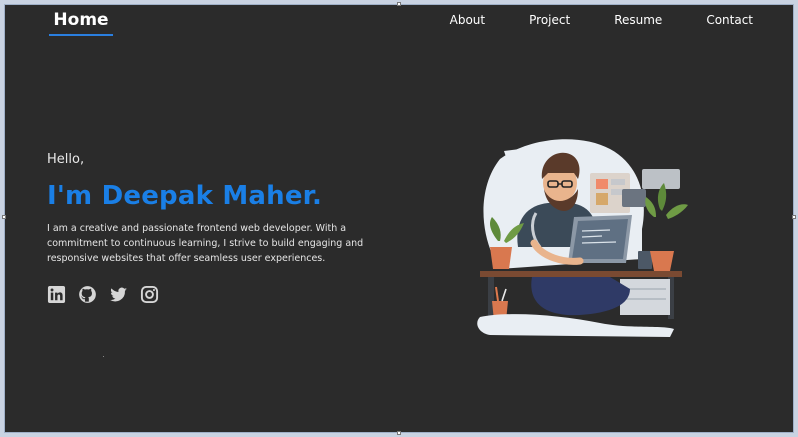 The image size is (798, 437). I want to click on nav-home-link: Home, so click(81, 23).